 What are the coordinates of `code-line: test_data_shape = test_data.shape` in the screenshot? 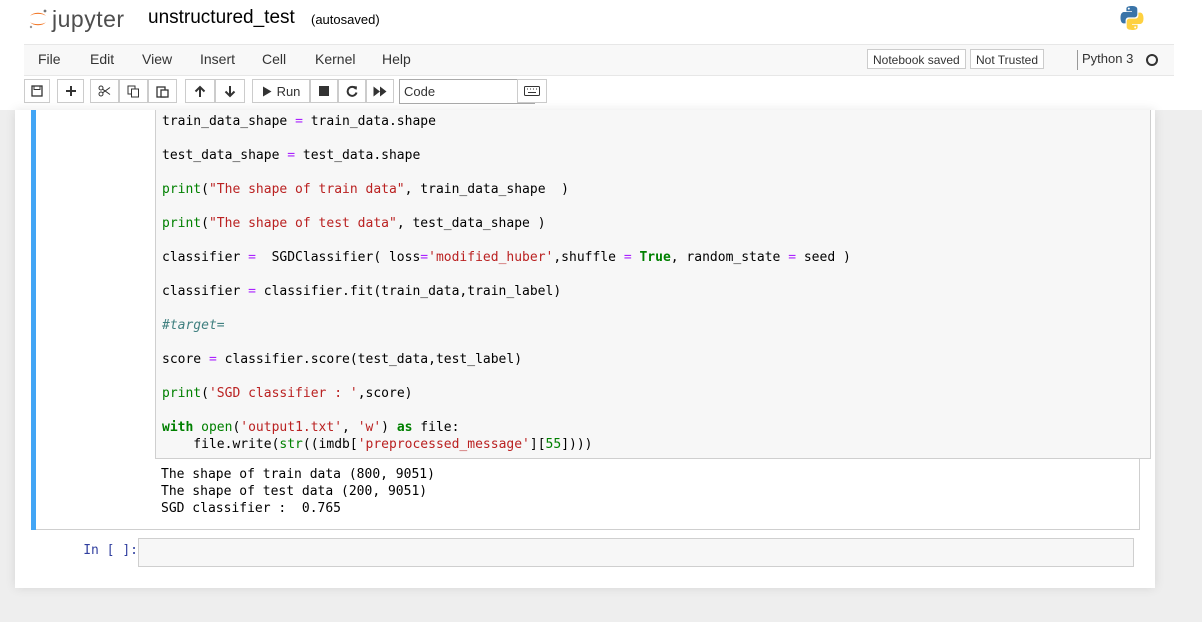 It's located at (291, 155).